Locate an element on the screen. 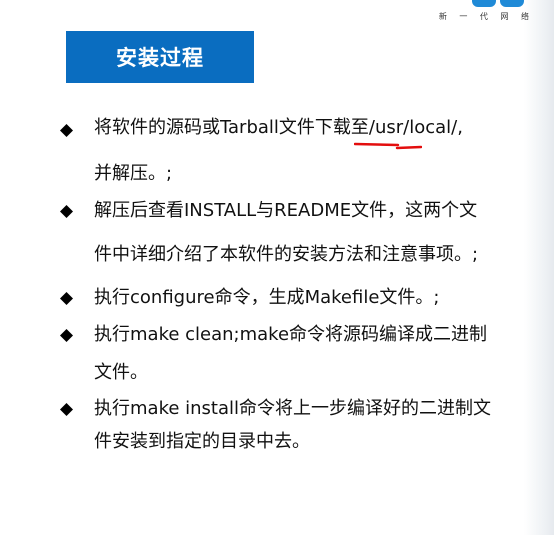 The height and width of the screenshot is (535, 554). list-item-text: 执行configure命令，生成Makefile文件。; is located at coordinates (267, 297).